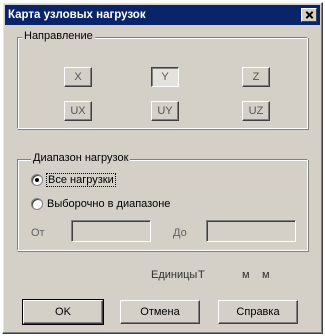 Image resolution: width=325 pixels, height=336 pixels. What do you see at coordinates (174, 275) in the screenshot?
I see `units-label: Единицы` at bounding box center [174, 275].